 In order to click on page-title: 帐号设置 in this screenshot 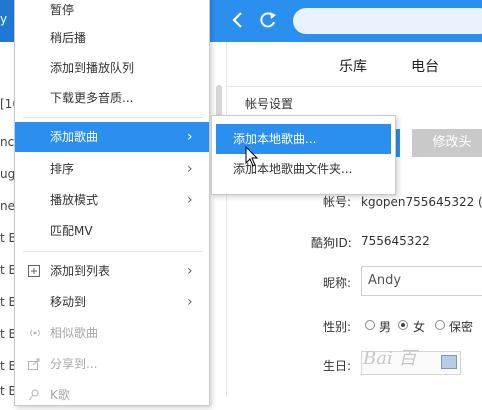, I will do `click(269, 104)`.